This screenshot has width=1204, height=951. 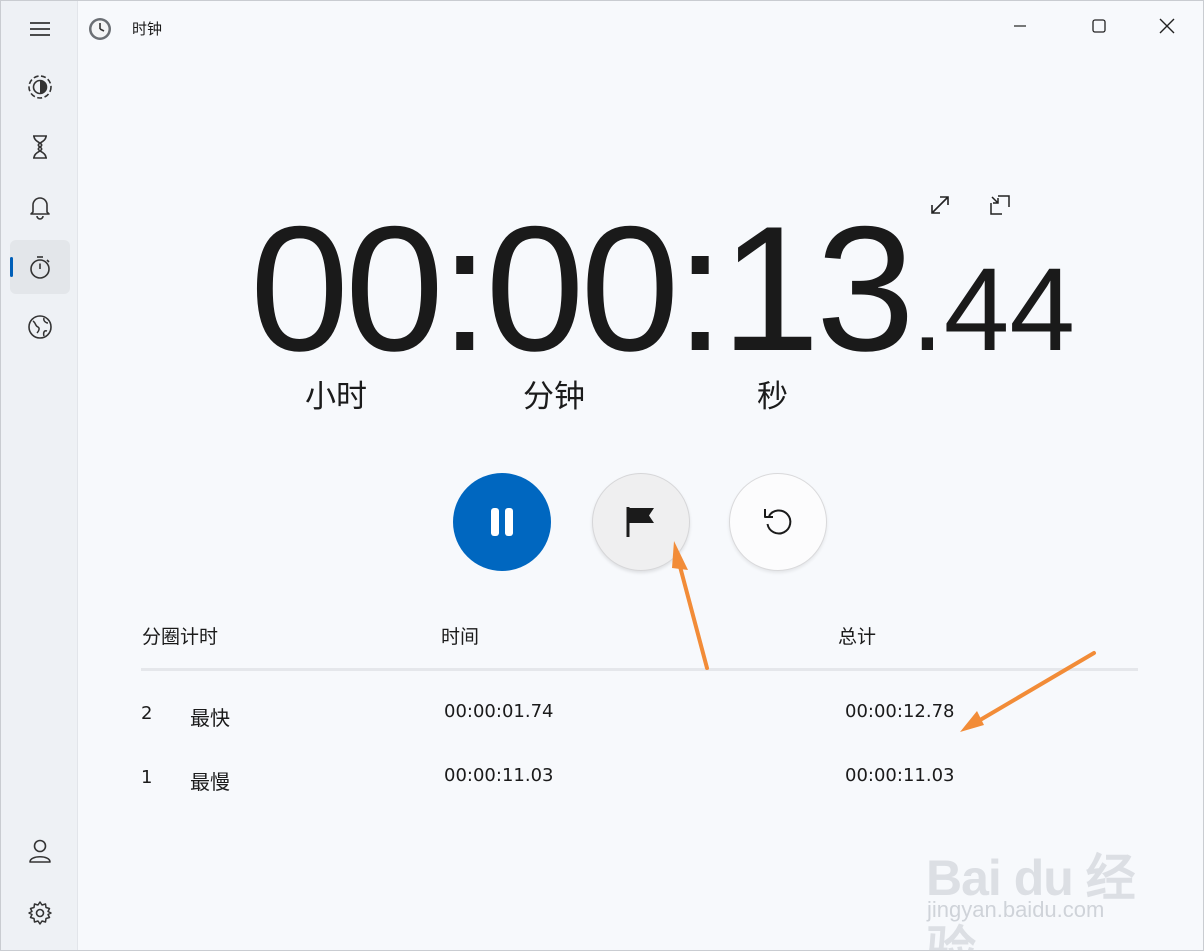 I want to click on watermark-brand: Bai du 经验, so click(x=1031, y=900).